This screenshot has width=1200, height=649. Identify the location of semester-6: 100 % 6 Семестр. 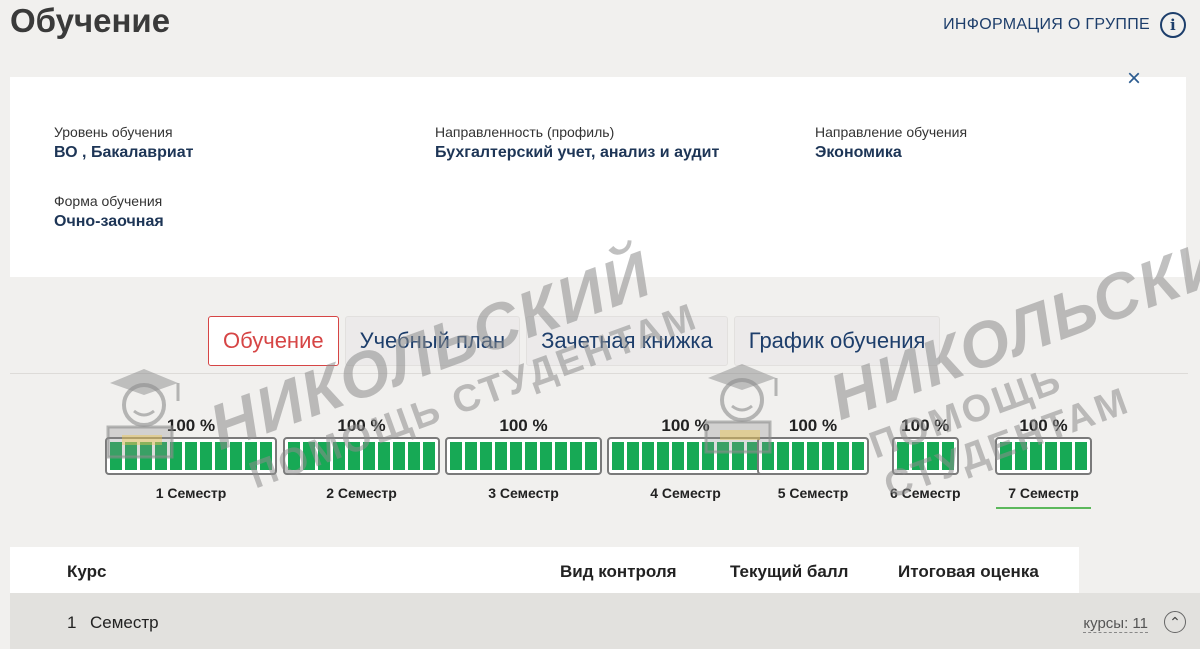
(925, 458).